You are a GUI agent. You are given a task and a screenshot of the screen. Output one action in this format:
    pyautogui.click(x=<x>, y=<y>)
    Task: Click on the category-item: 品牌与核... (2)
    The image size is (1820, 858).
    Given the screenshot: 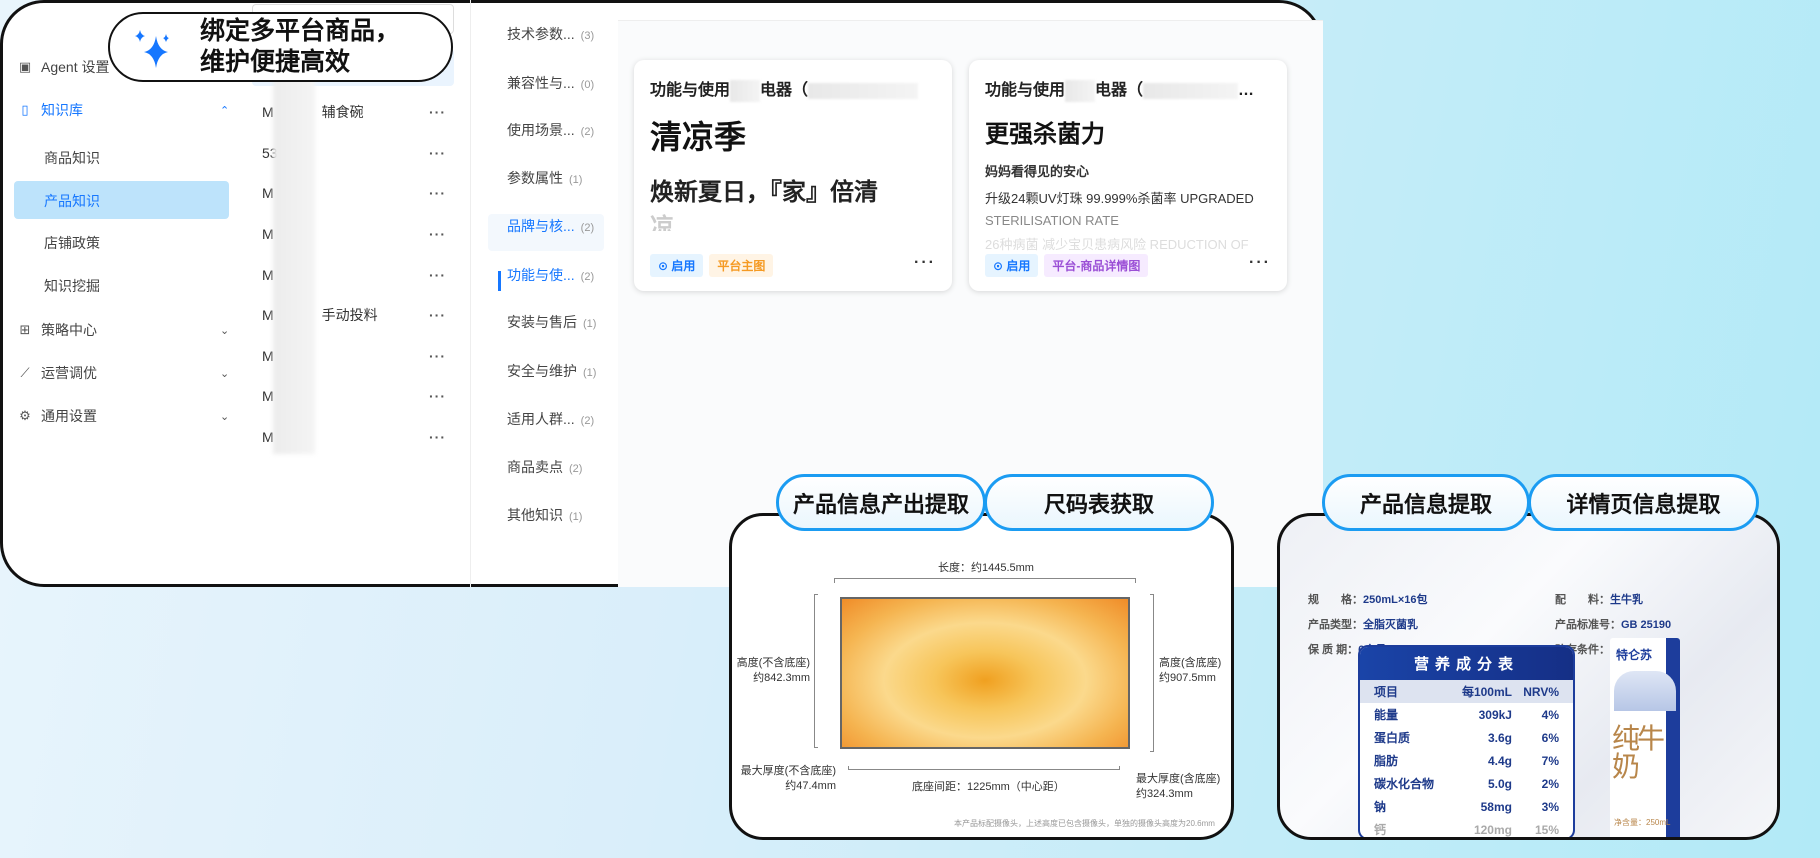 What is the action you would take?
    pyautogui.click(x=550, y=226)
    